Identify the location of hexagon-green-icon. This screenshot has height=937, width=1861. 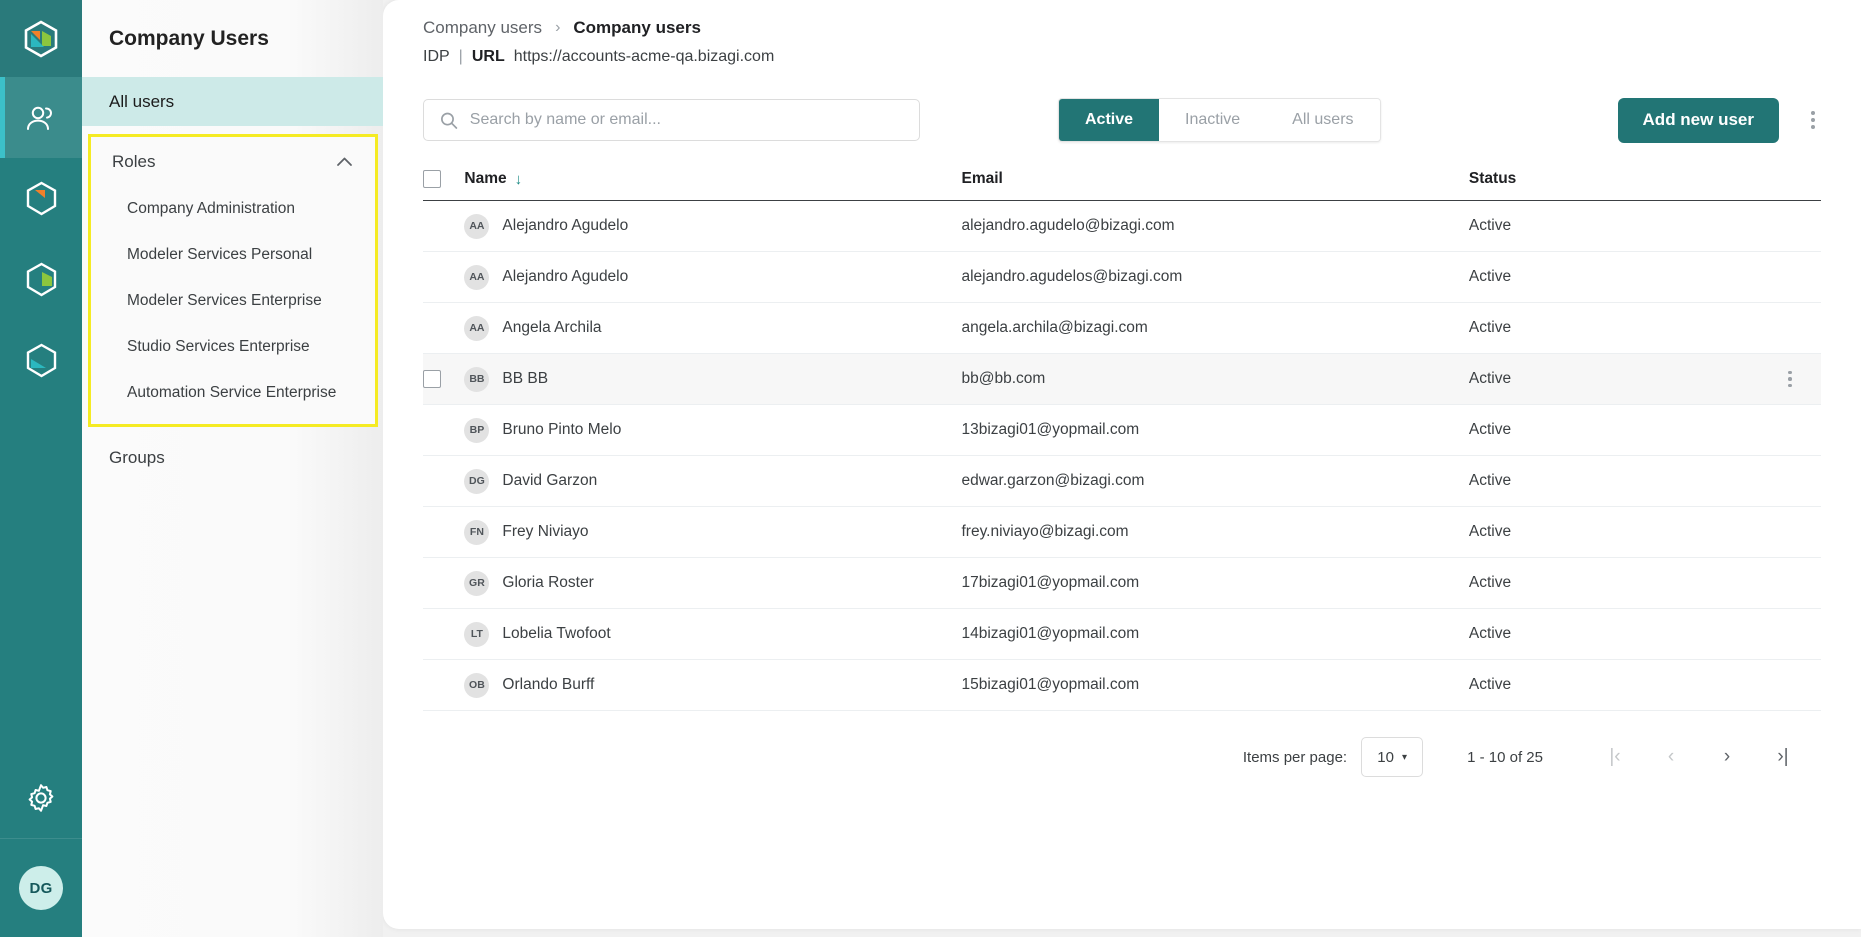
(41, 279).